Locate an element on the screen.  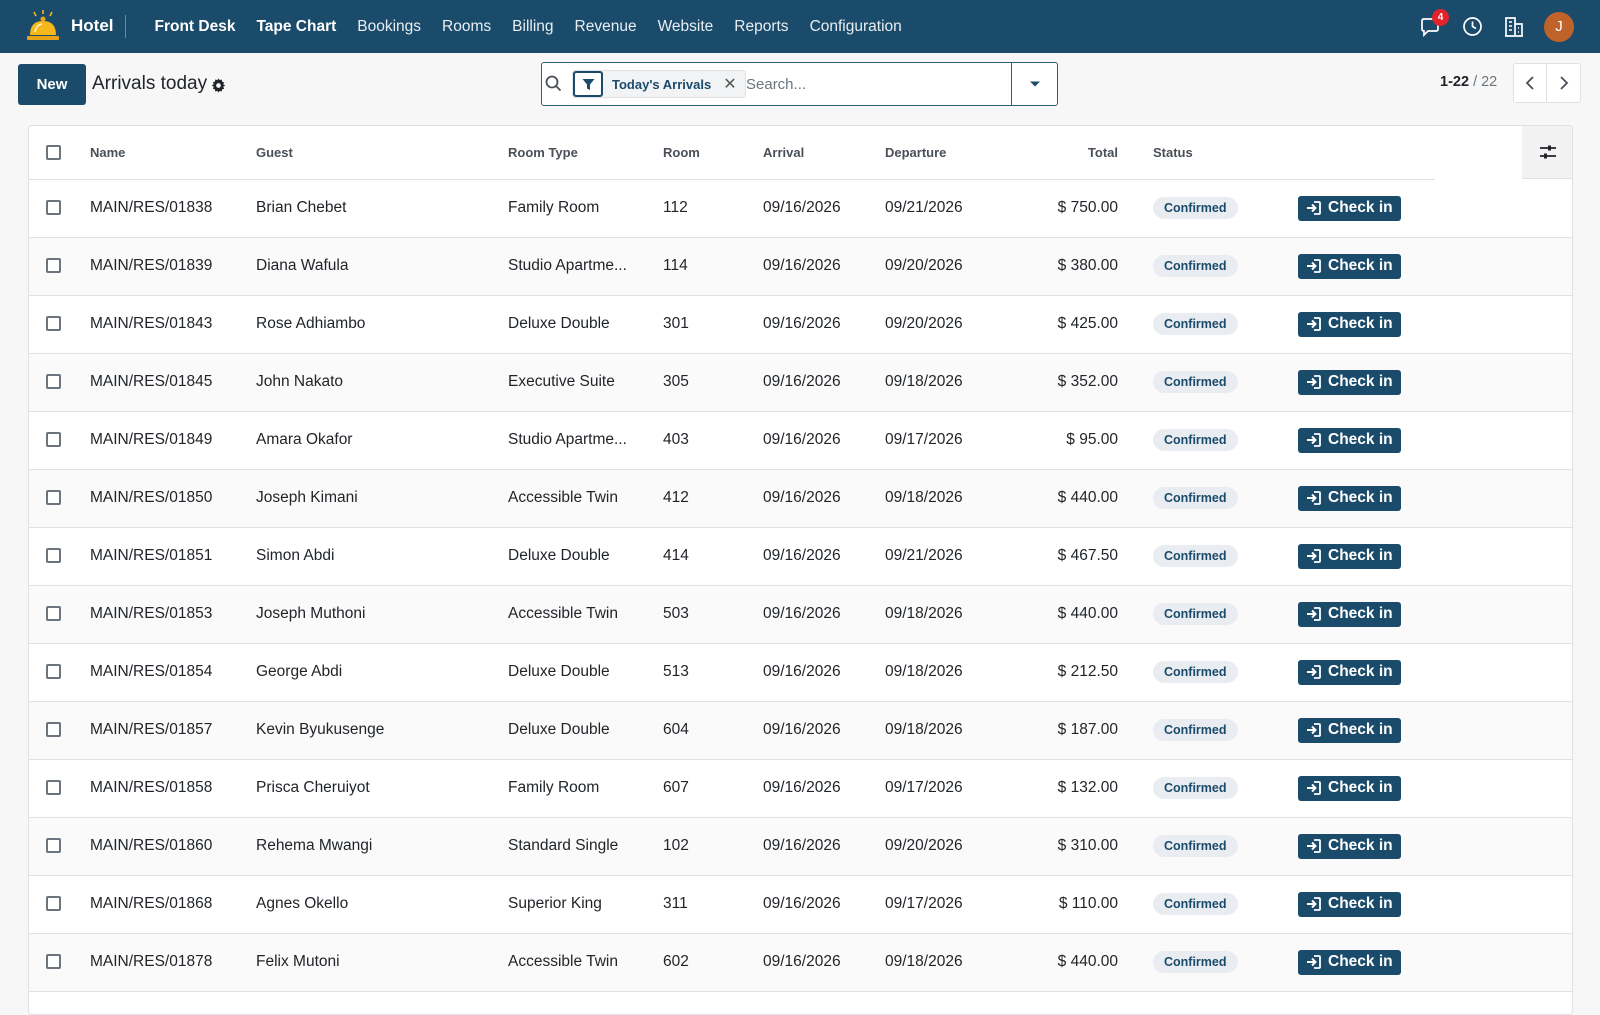
nav-item-reports: Reports is located at coordinates (761, 27).